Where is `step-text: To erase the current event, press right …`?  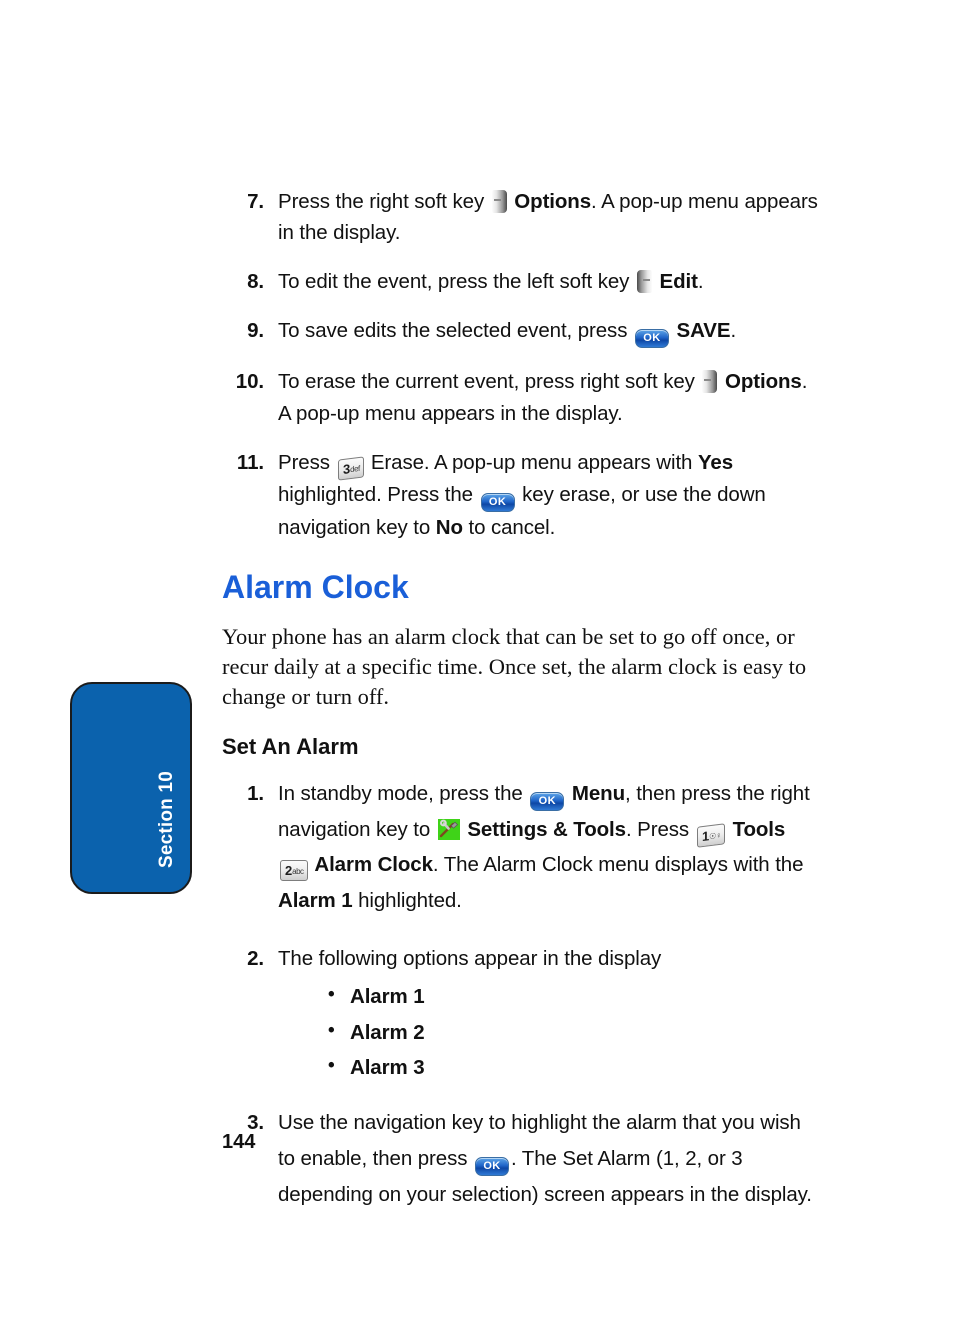 step-text: To erase the current event, press right … is located at coordinates (543, 397).